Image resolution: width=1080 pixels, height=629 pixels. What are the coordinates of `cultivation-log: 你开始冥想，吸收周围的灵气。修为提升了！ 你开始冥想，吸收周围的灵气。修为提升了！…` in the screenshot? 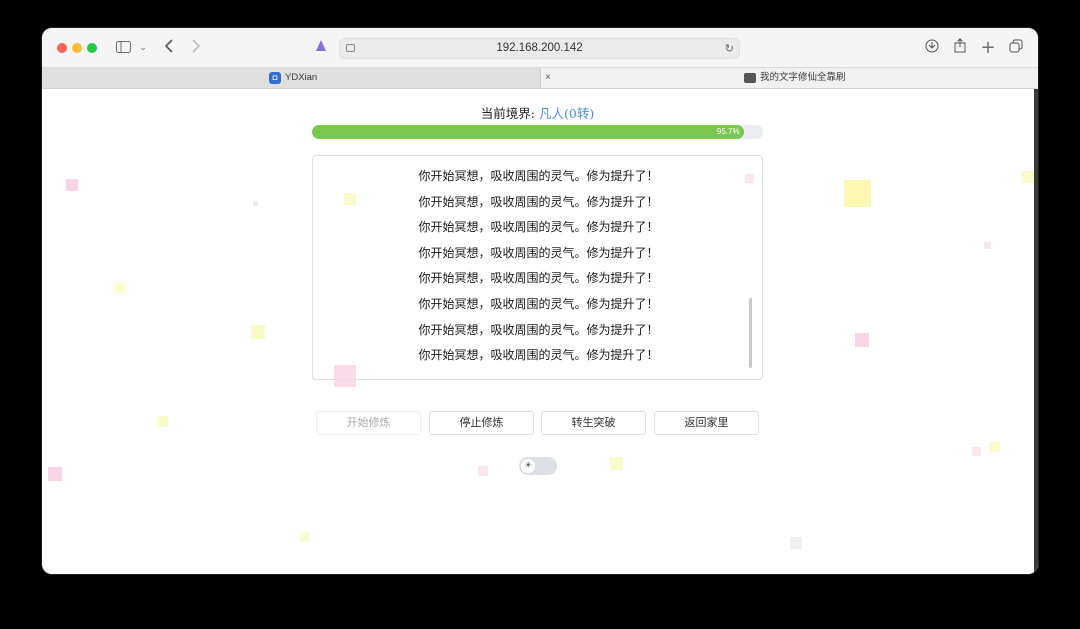 It's located at (537, 267).